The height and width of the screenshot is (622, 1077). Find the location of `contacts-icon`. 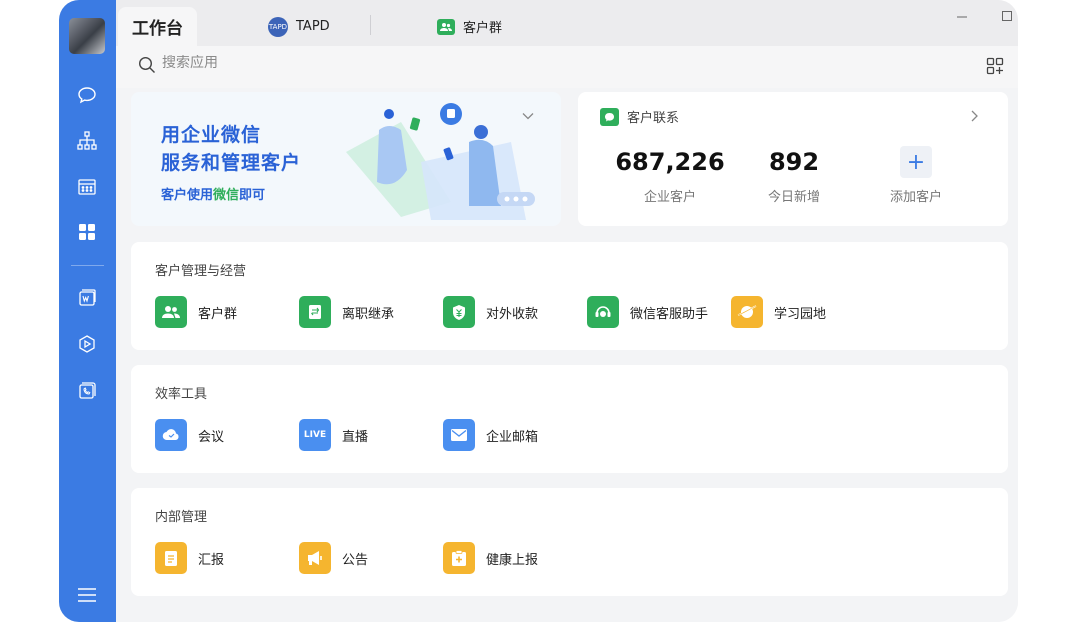

contacts-icon is located at coordinates (87, 141).